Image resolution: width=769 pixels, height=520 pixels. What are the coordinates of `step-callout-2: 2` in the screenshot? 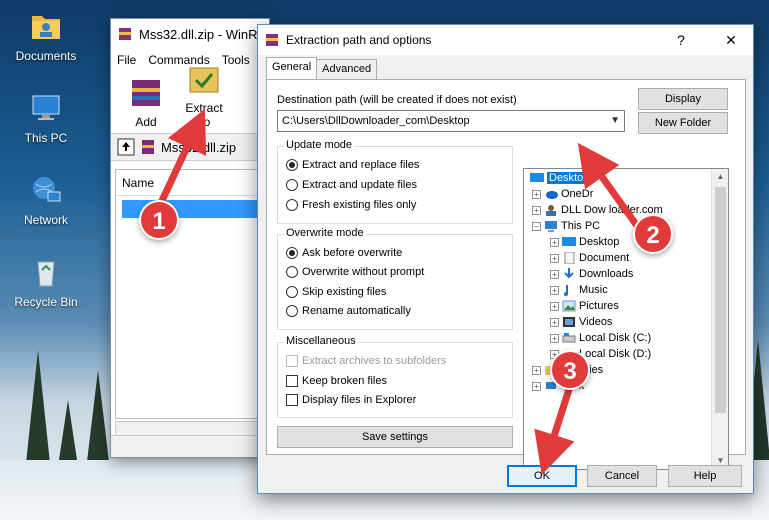 It's located at (653, 234).